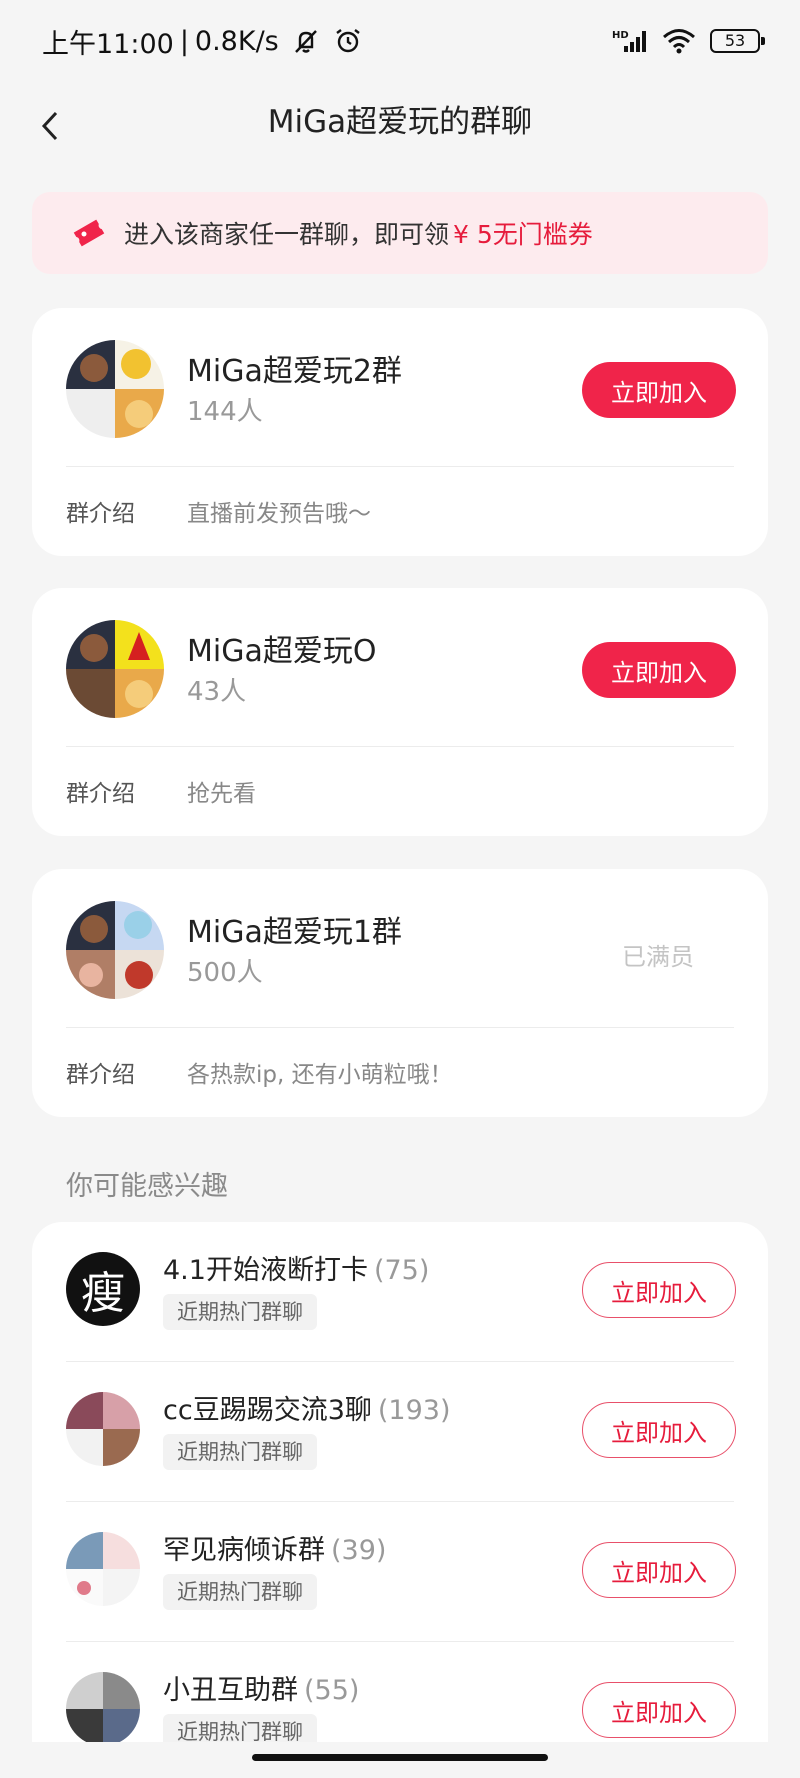 This screenshot has width=800, height=1778. What do you see at coordinates (89, 233) in the screenshot?
I see `coupon-ticket-icon` at bounding box center [89, 233].